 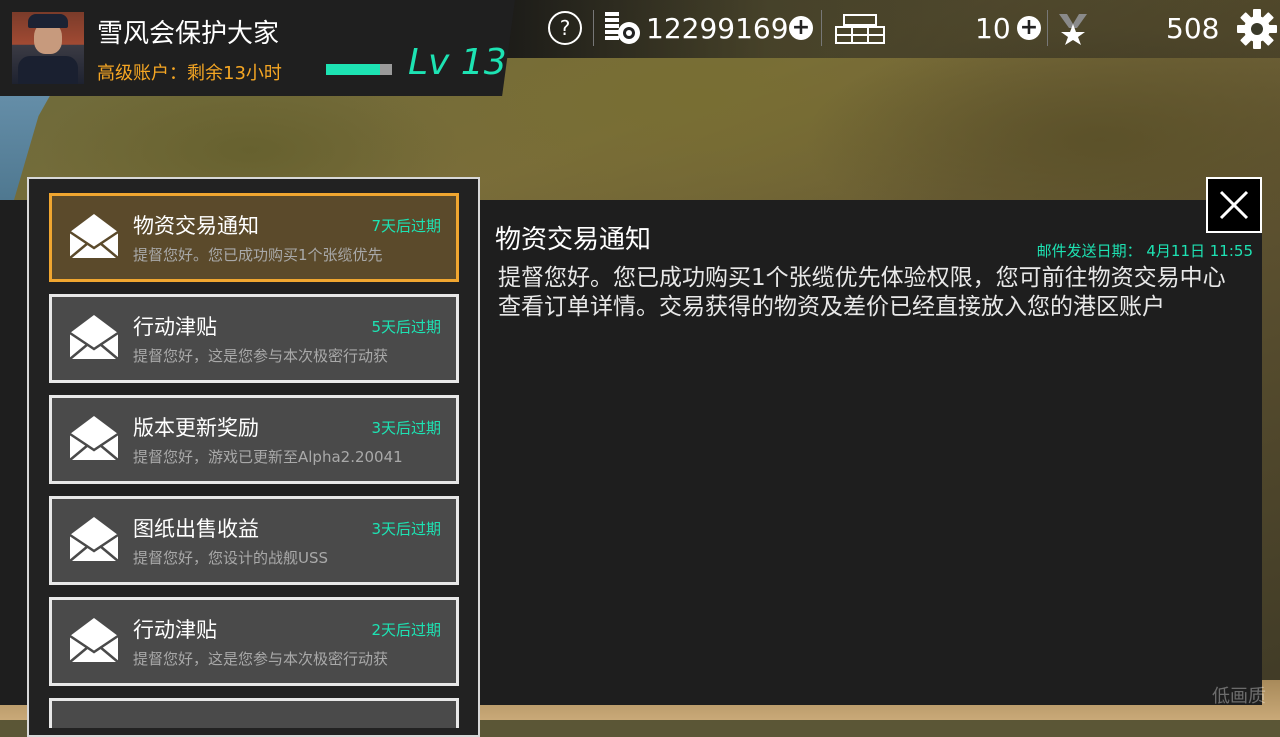 I want to click on mail-item: 版本更新奖励 3天后过期 提督您好，游戏已更新至Alpha2.20041, so click(x=254, y=439).